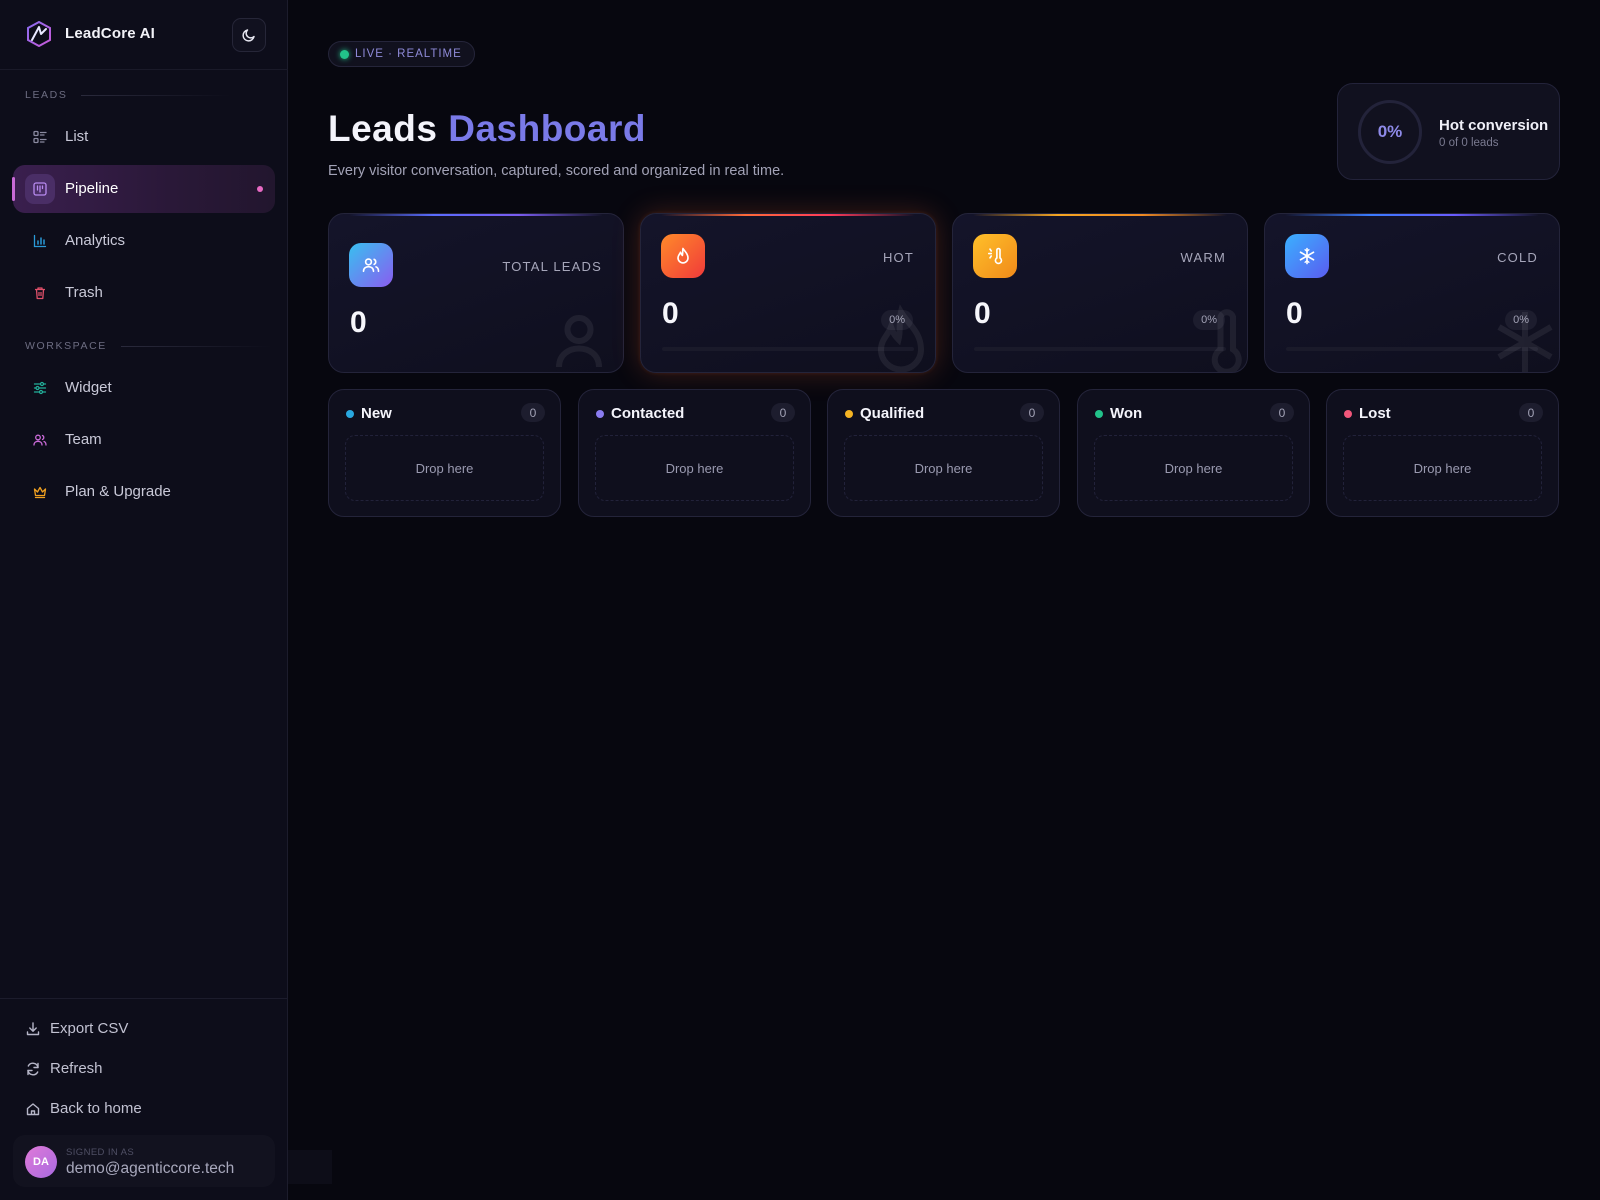 The width and height of the screenshot is (1600, 1200). I want to click on page-title: Leads Dashboard, so click(487, 129).